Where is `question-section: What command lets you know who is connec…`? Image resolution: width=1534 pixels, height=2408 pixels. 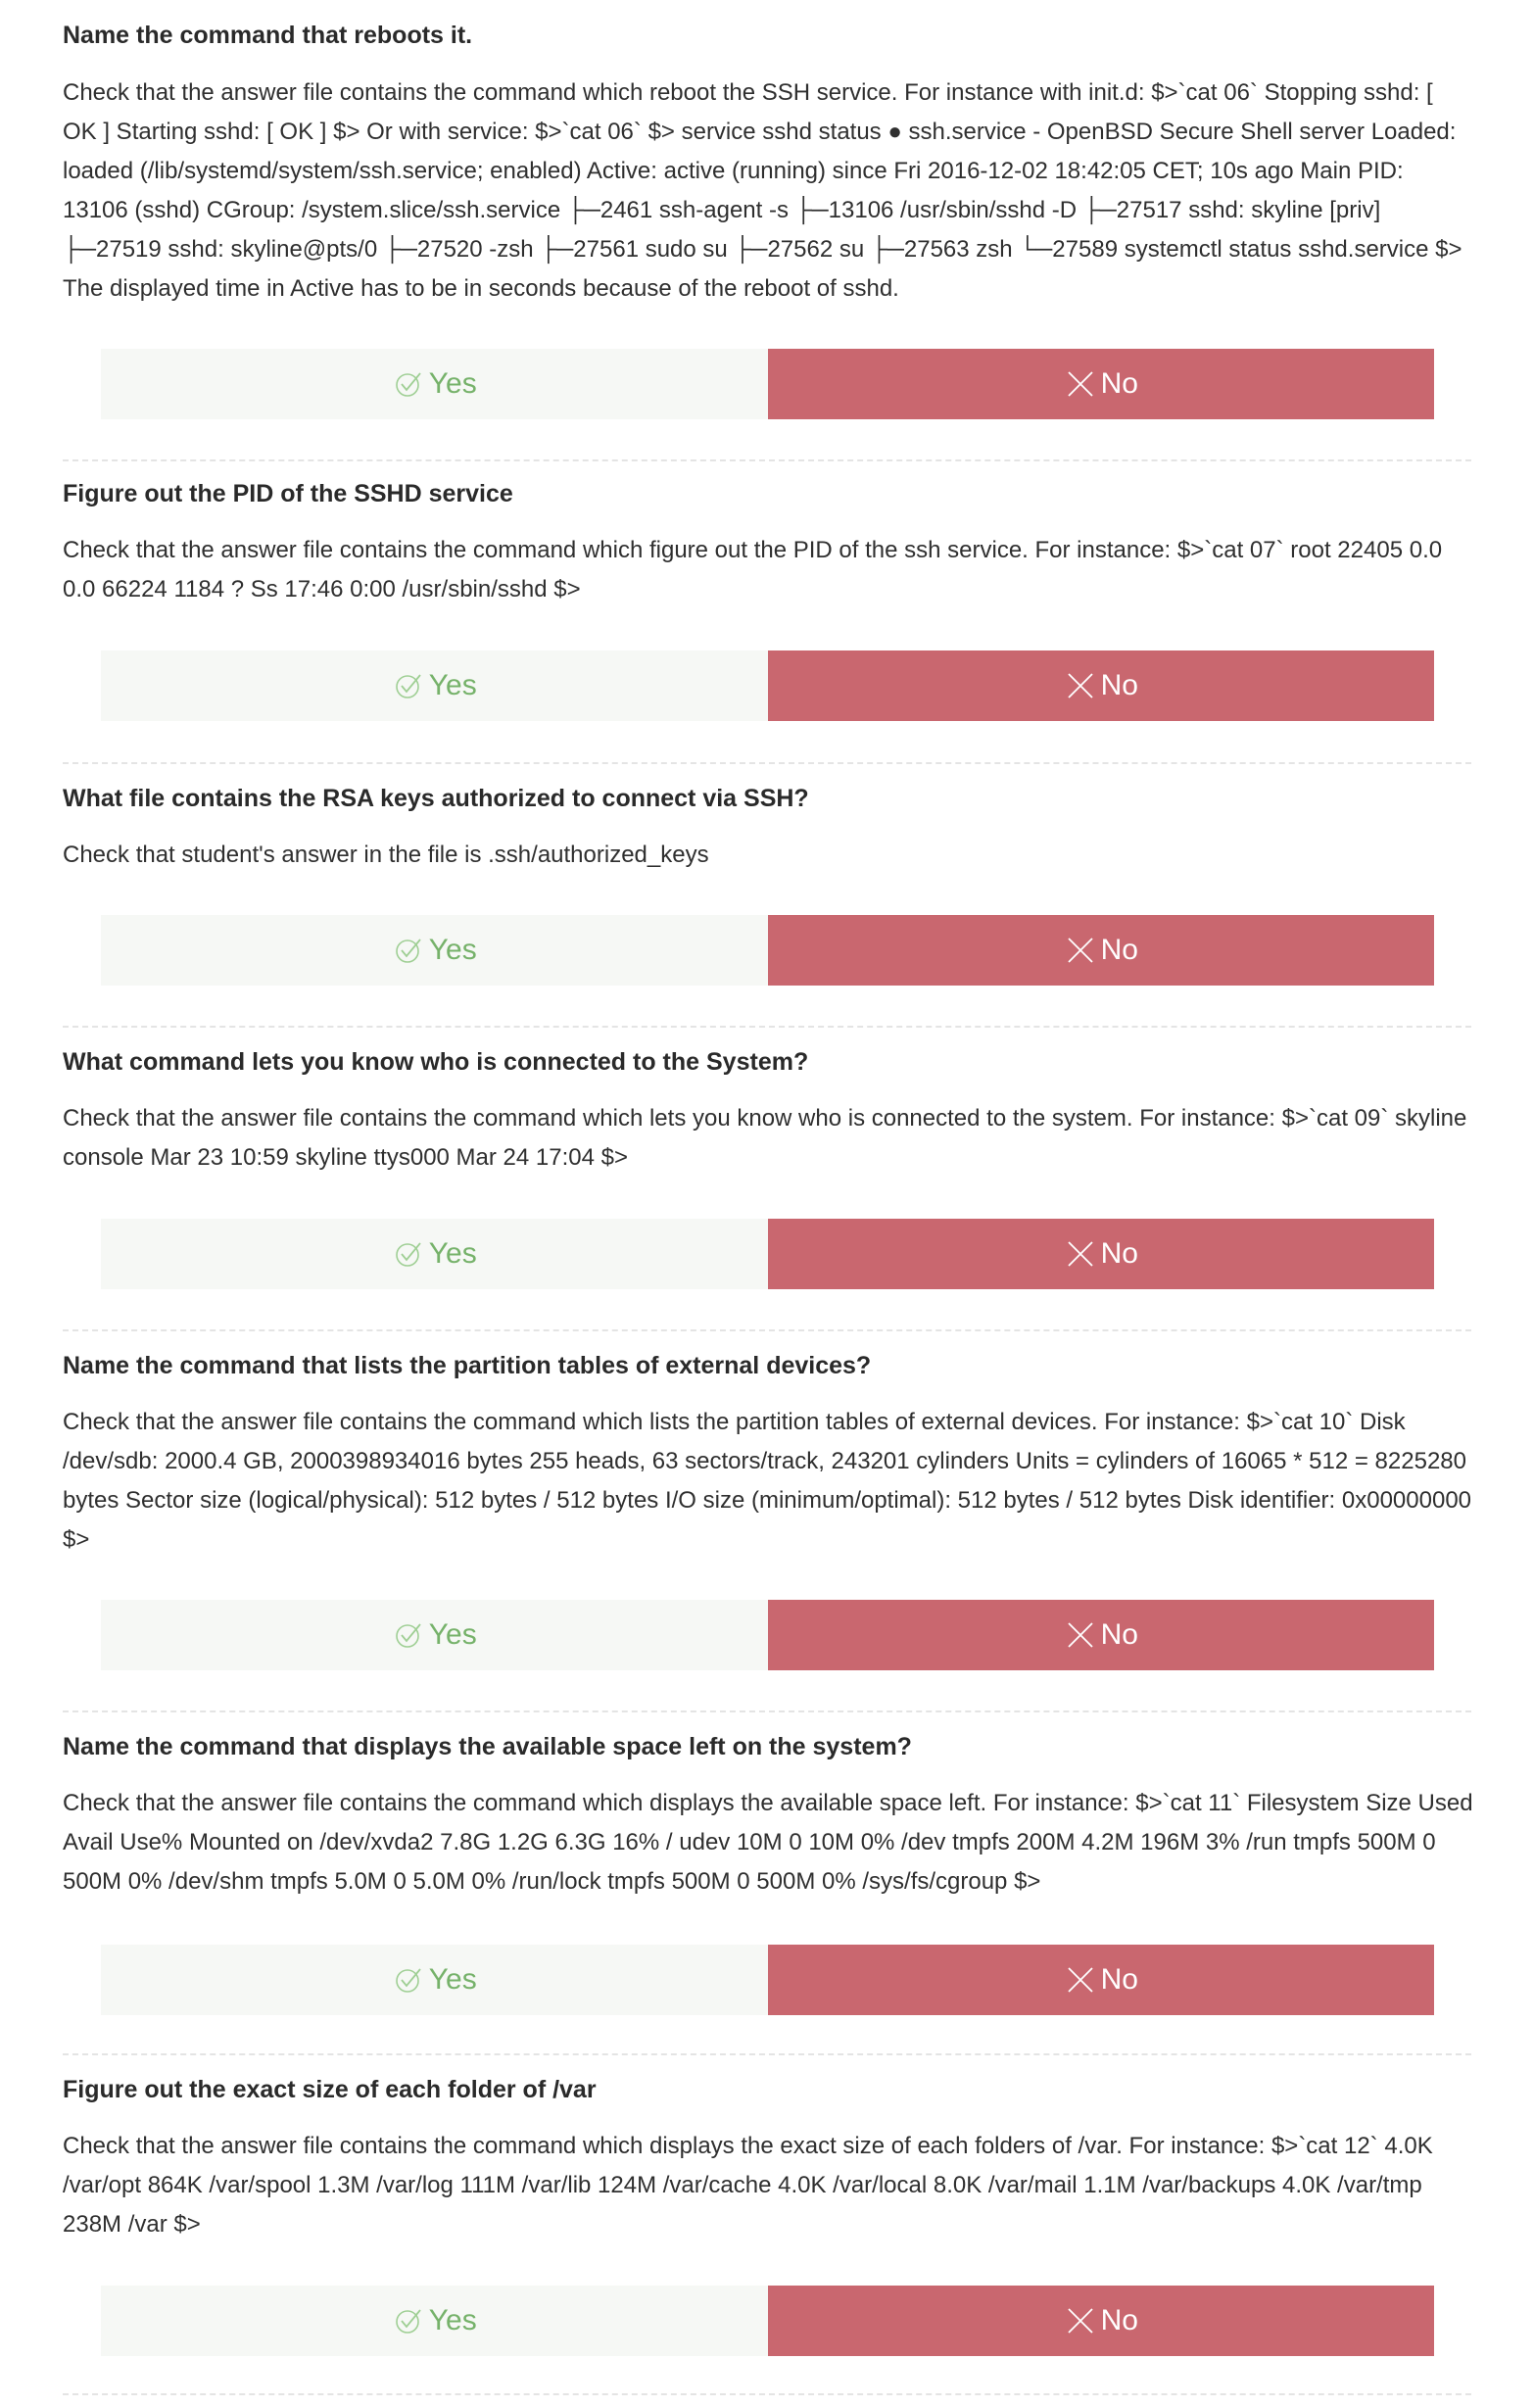
question-section: What command lets you know who is connec… is located at coordinates (768, 1159).